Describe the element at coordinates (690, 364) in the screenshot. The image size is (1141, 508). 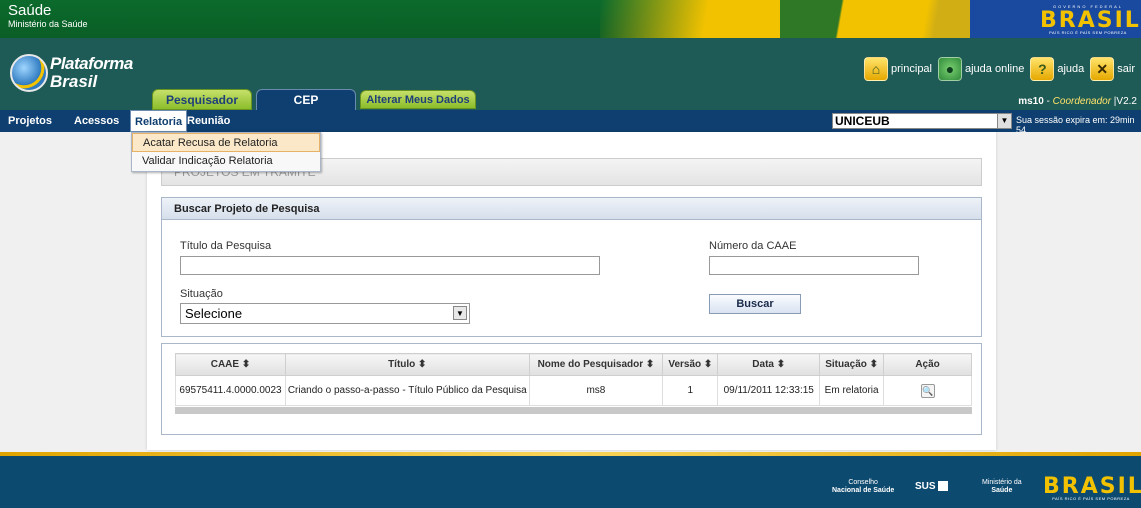
I see `column-versao: Versão ⬍` at that location.